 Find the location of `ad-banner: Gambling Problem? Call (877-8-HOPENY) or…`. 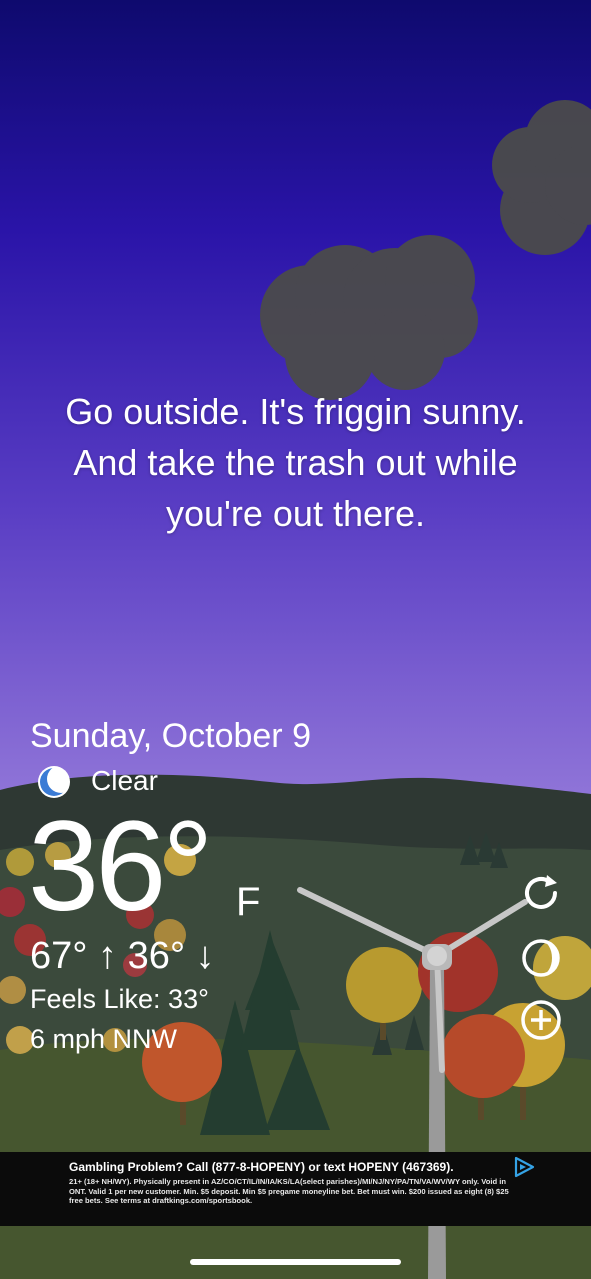

ad-banner: Gambling Problem? Call (877-8-HOPENY) or… is located at coordinates (295, 1189).